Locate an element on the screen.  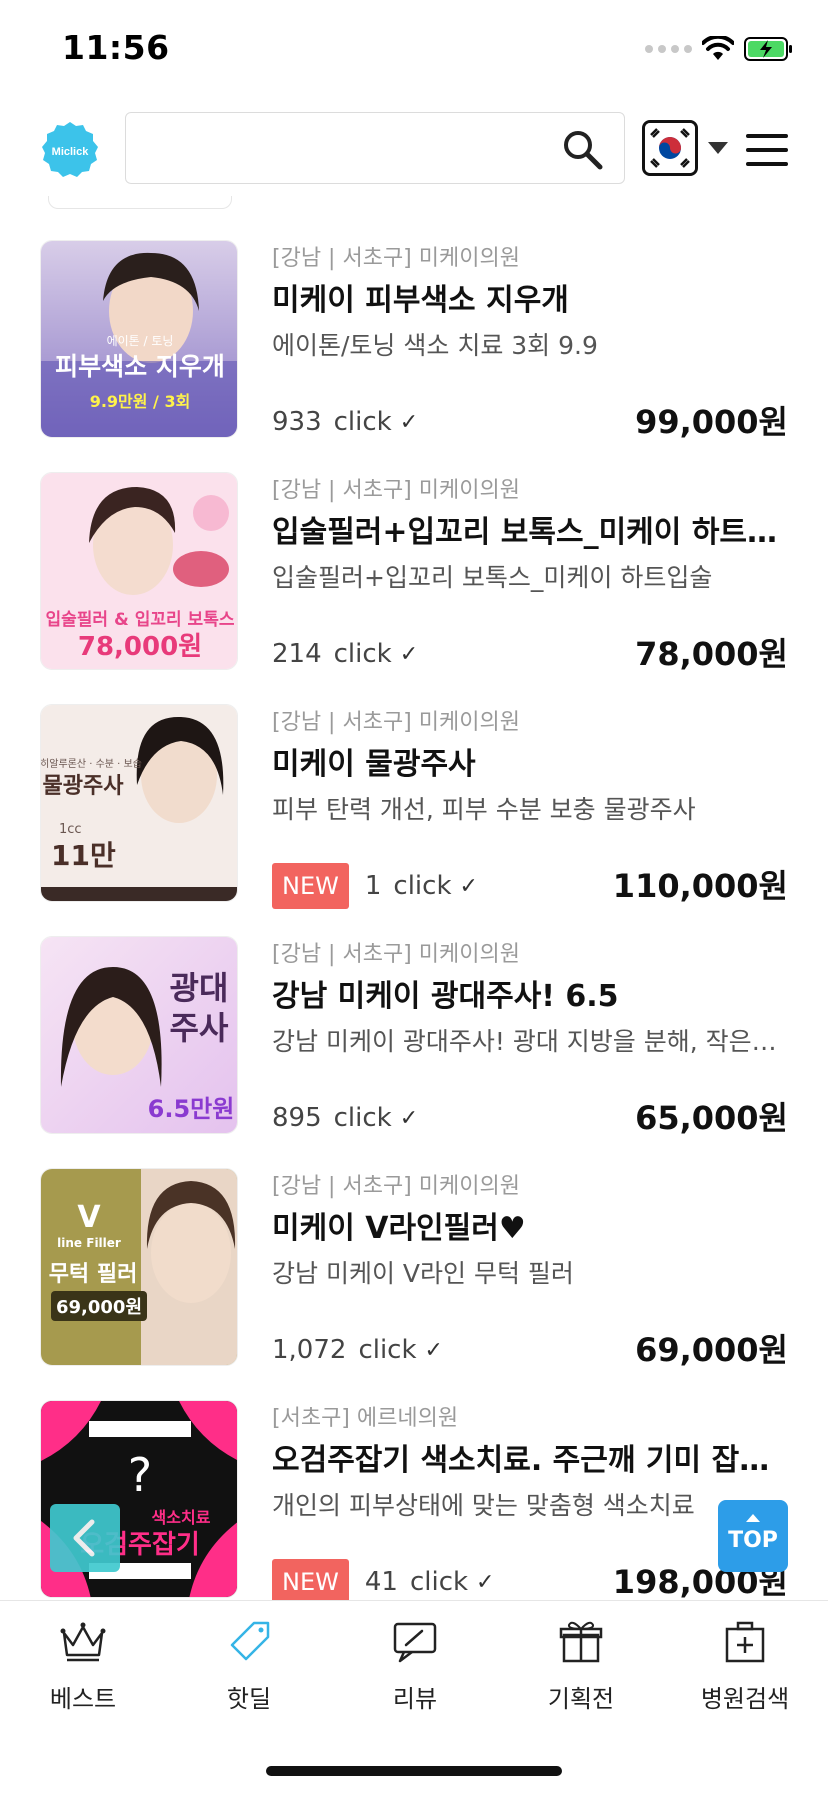
app-header: Miclick is located at coordinates (414, 150).